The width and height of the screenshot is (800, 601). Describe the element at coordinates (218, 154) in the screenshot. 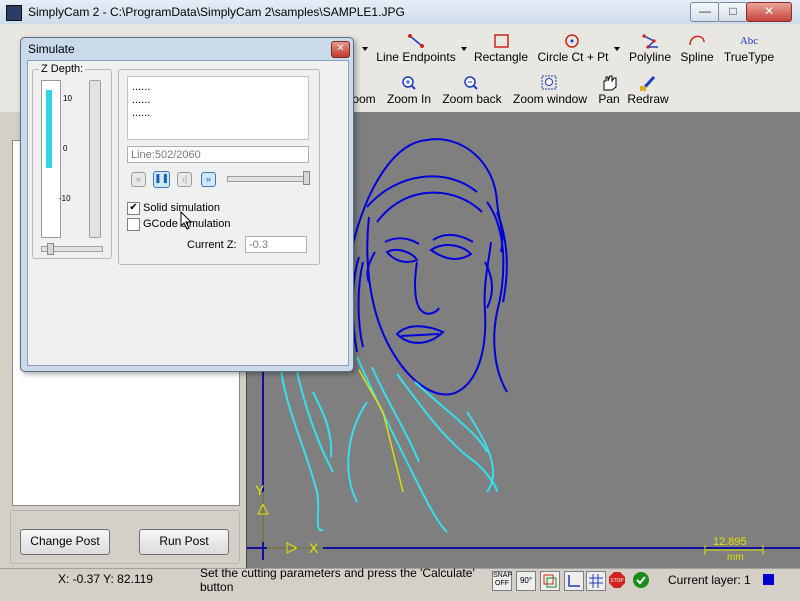

I see `line-position-field: Line:502/2060` at that location.